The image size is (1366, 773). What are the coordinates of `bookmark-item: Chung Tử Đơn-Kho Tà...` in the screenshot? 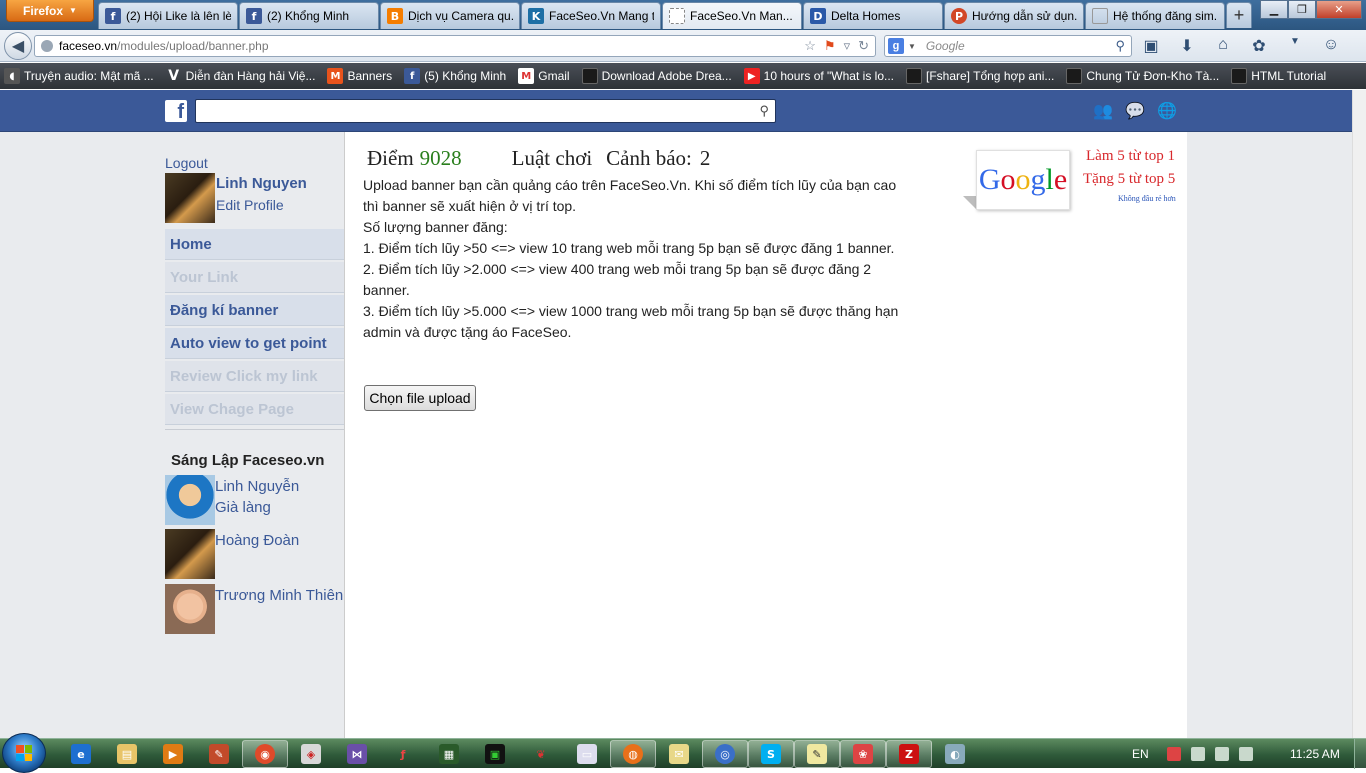 It's located at (1142, 76).